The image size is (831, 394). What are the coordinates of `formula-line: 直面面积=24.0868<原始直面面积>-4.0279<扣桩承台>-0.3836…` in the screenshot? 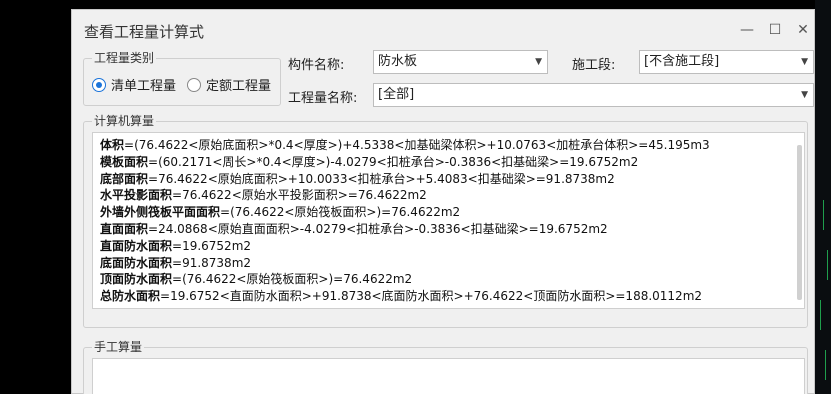 It's located at (401, 229).